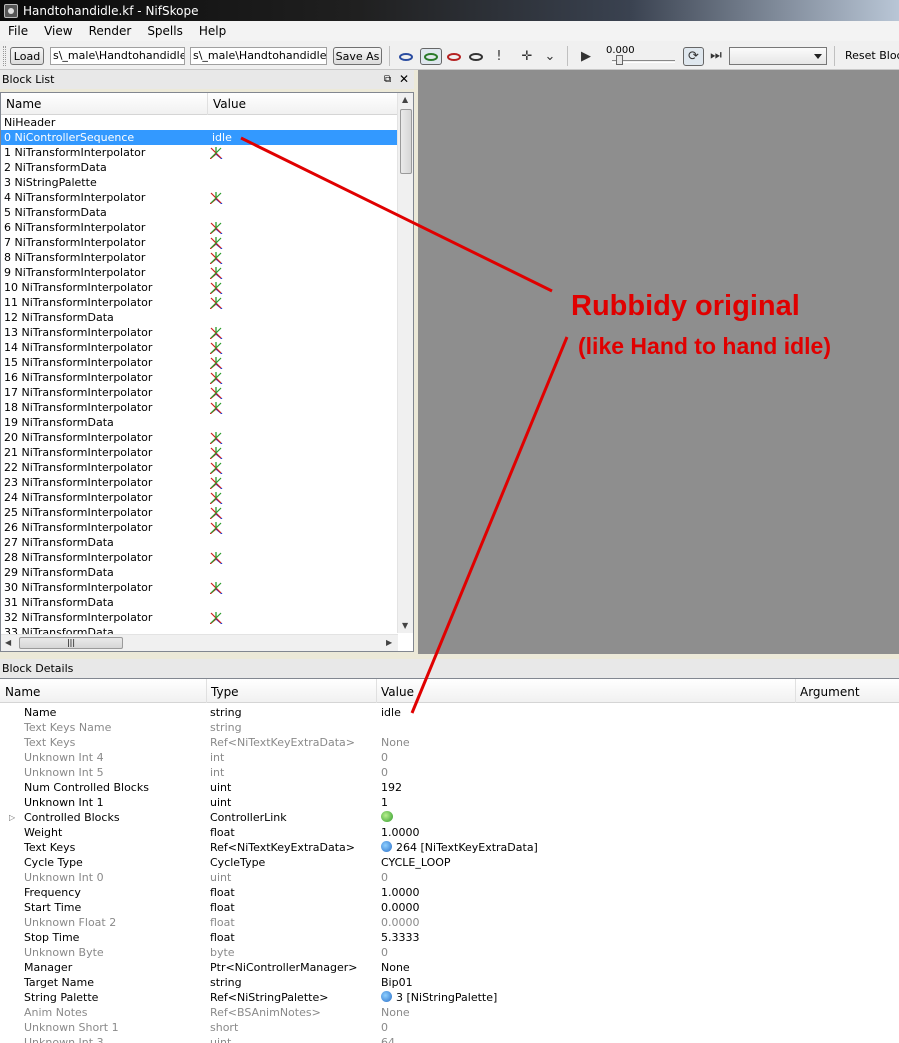 The height and width of the screenshot is (1043, 899). What do you see at coordinates (431, 56) in the screenshot?
I see `view-eye-green-icon` at bounding box center [431, 56].